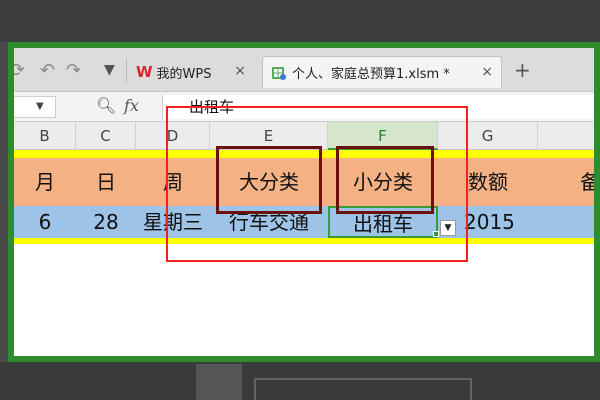 Image resolution: width=600 pixels, height=400 pixels. I want to click on function-button: fx, so click(131, 105).